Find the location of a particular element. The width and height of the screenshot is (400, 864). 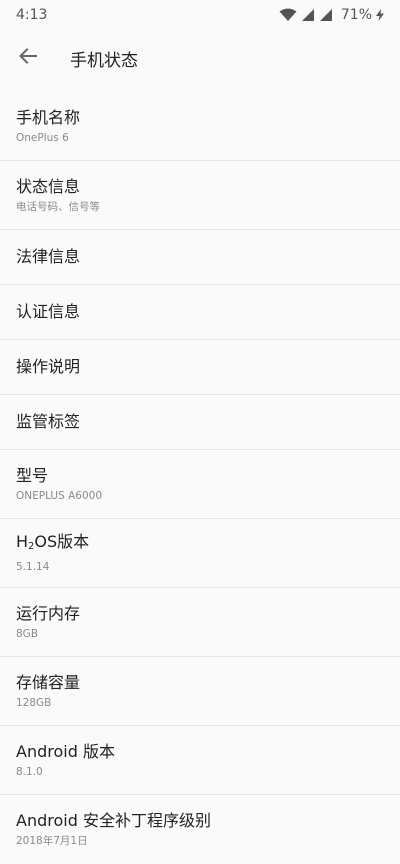

list-item-legal-info: 法律信息 is located at coordinates (200, 257).